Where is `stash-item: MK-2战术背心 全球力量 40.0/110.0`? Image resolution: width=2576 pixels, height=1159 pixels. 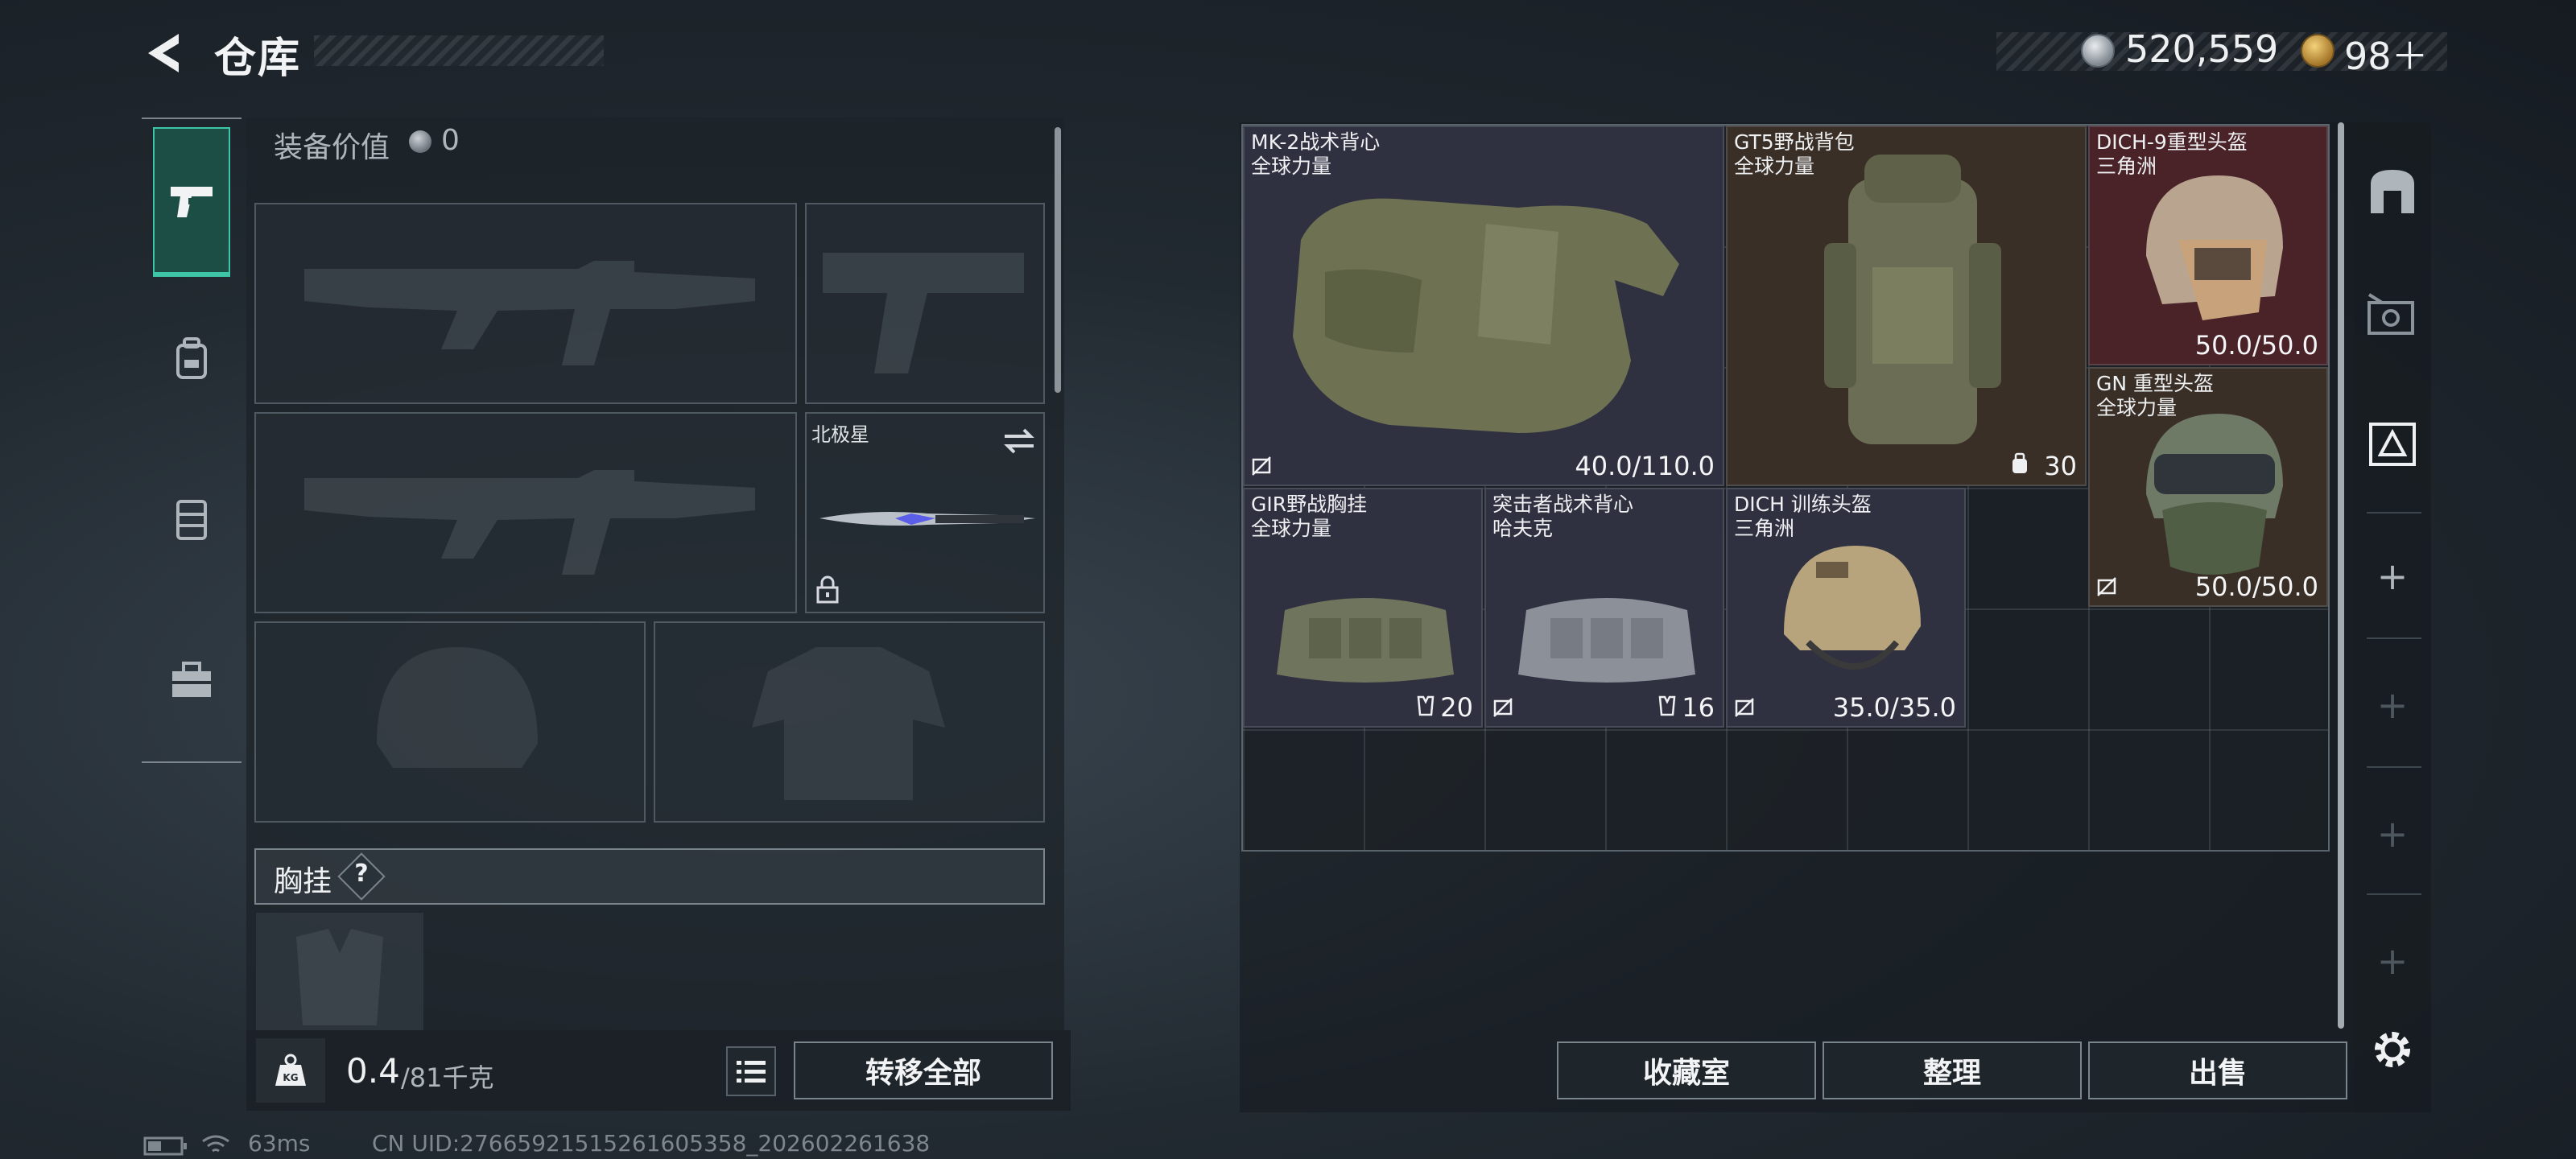 stash-item: MK-2战术背心 全球力量 40.0/110.0 is located at coordinates (1483, 306).